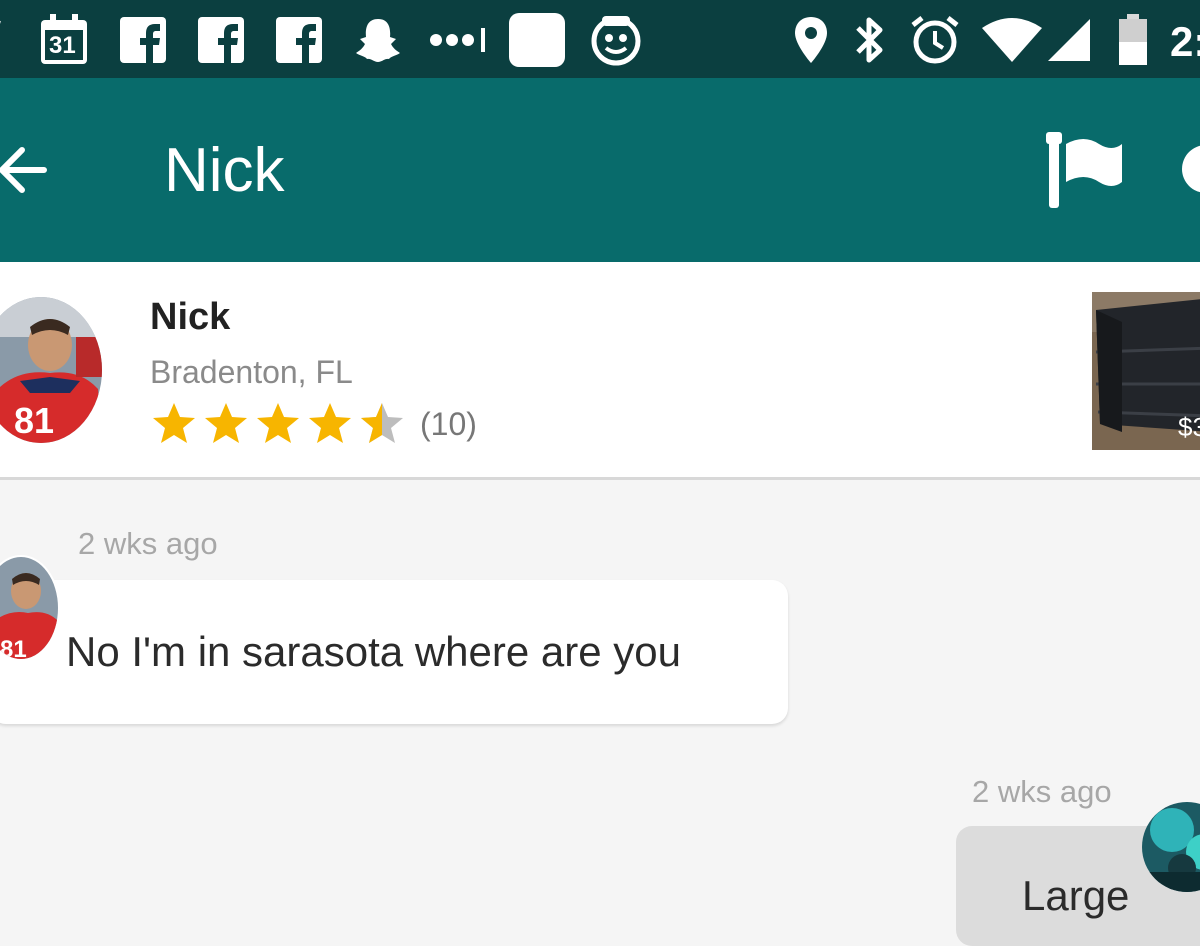 The image size is (1200, 946). What do you see at coordinates (62, 45) in the screenshot?
I see `calendar-date: 31` at bounding box center [62, 45].